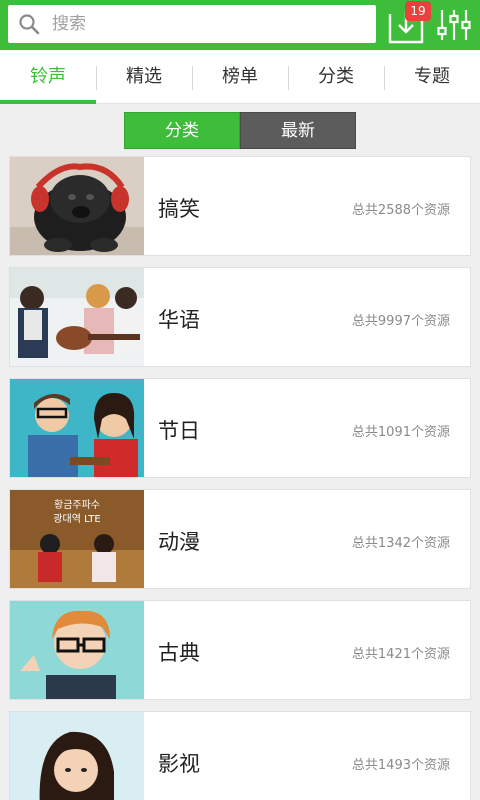 Image resolution: width=480 pixels, height=800 pixels. What do you see at coordinates (29, 24) in the screenshot?
I see `search-icon` at bounding box center [29, 24].